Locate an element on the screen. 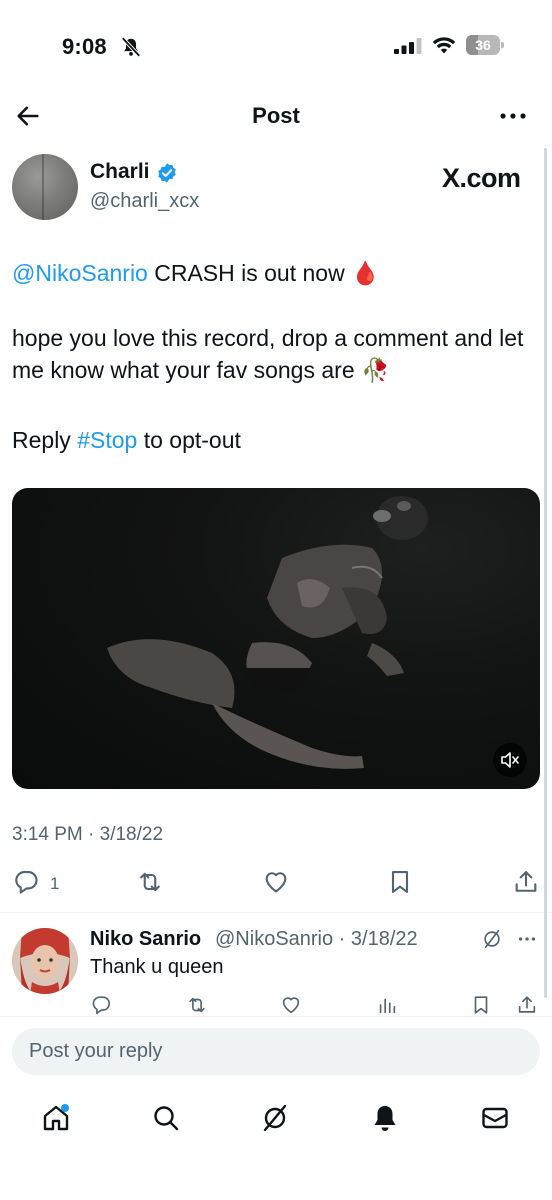 The width and height of the screenshot is (552, 1200). author-avatar is located at coordinates (45, 187).